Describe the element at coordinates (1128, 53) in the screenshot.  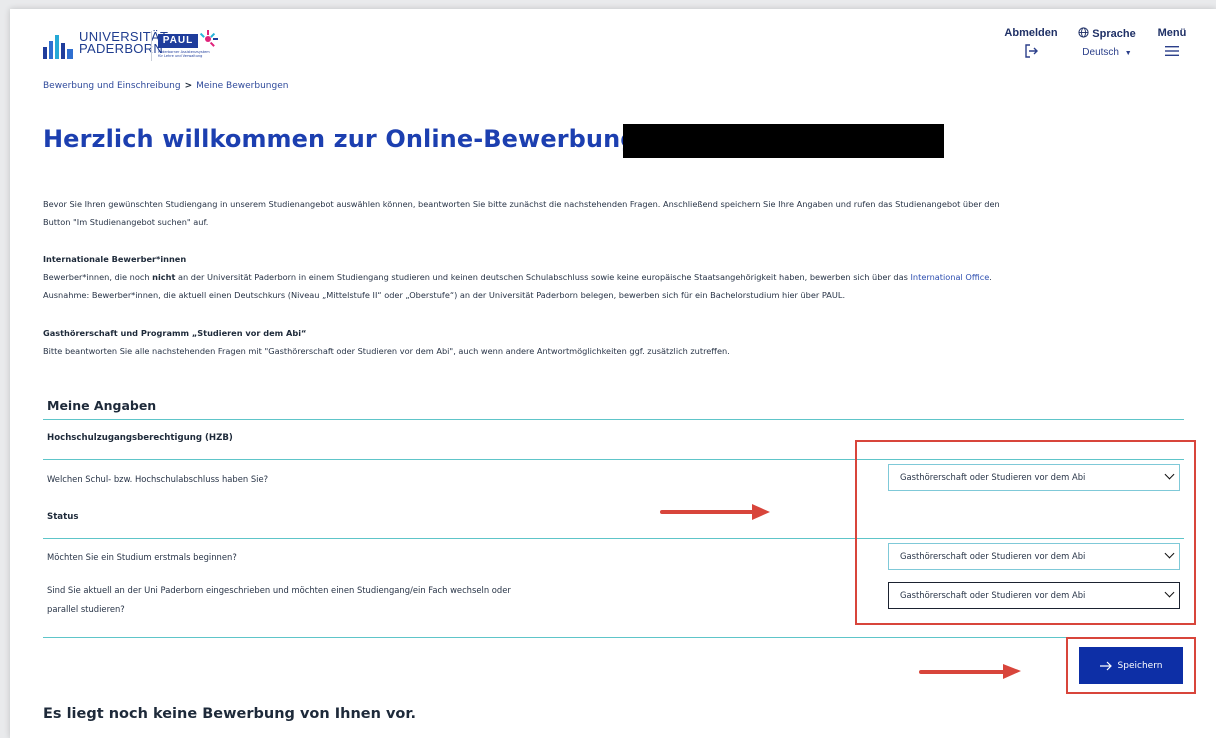
I see `chevron-down-icon: ▼` at that location.